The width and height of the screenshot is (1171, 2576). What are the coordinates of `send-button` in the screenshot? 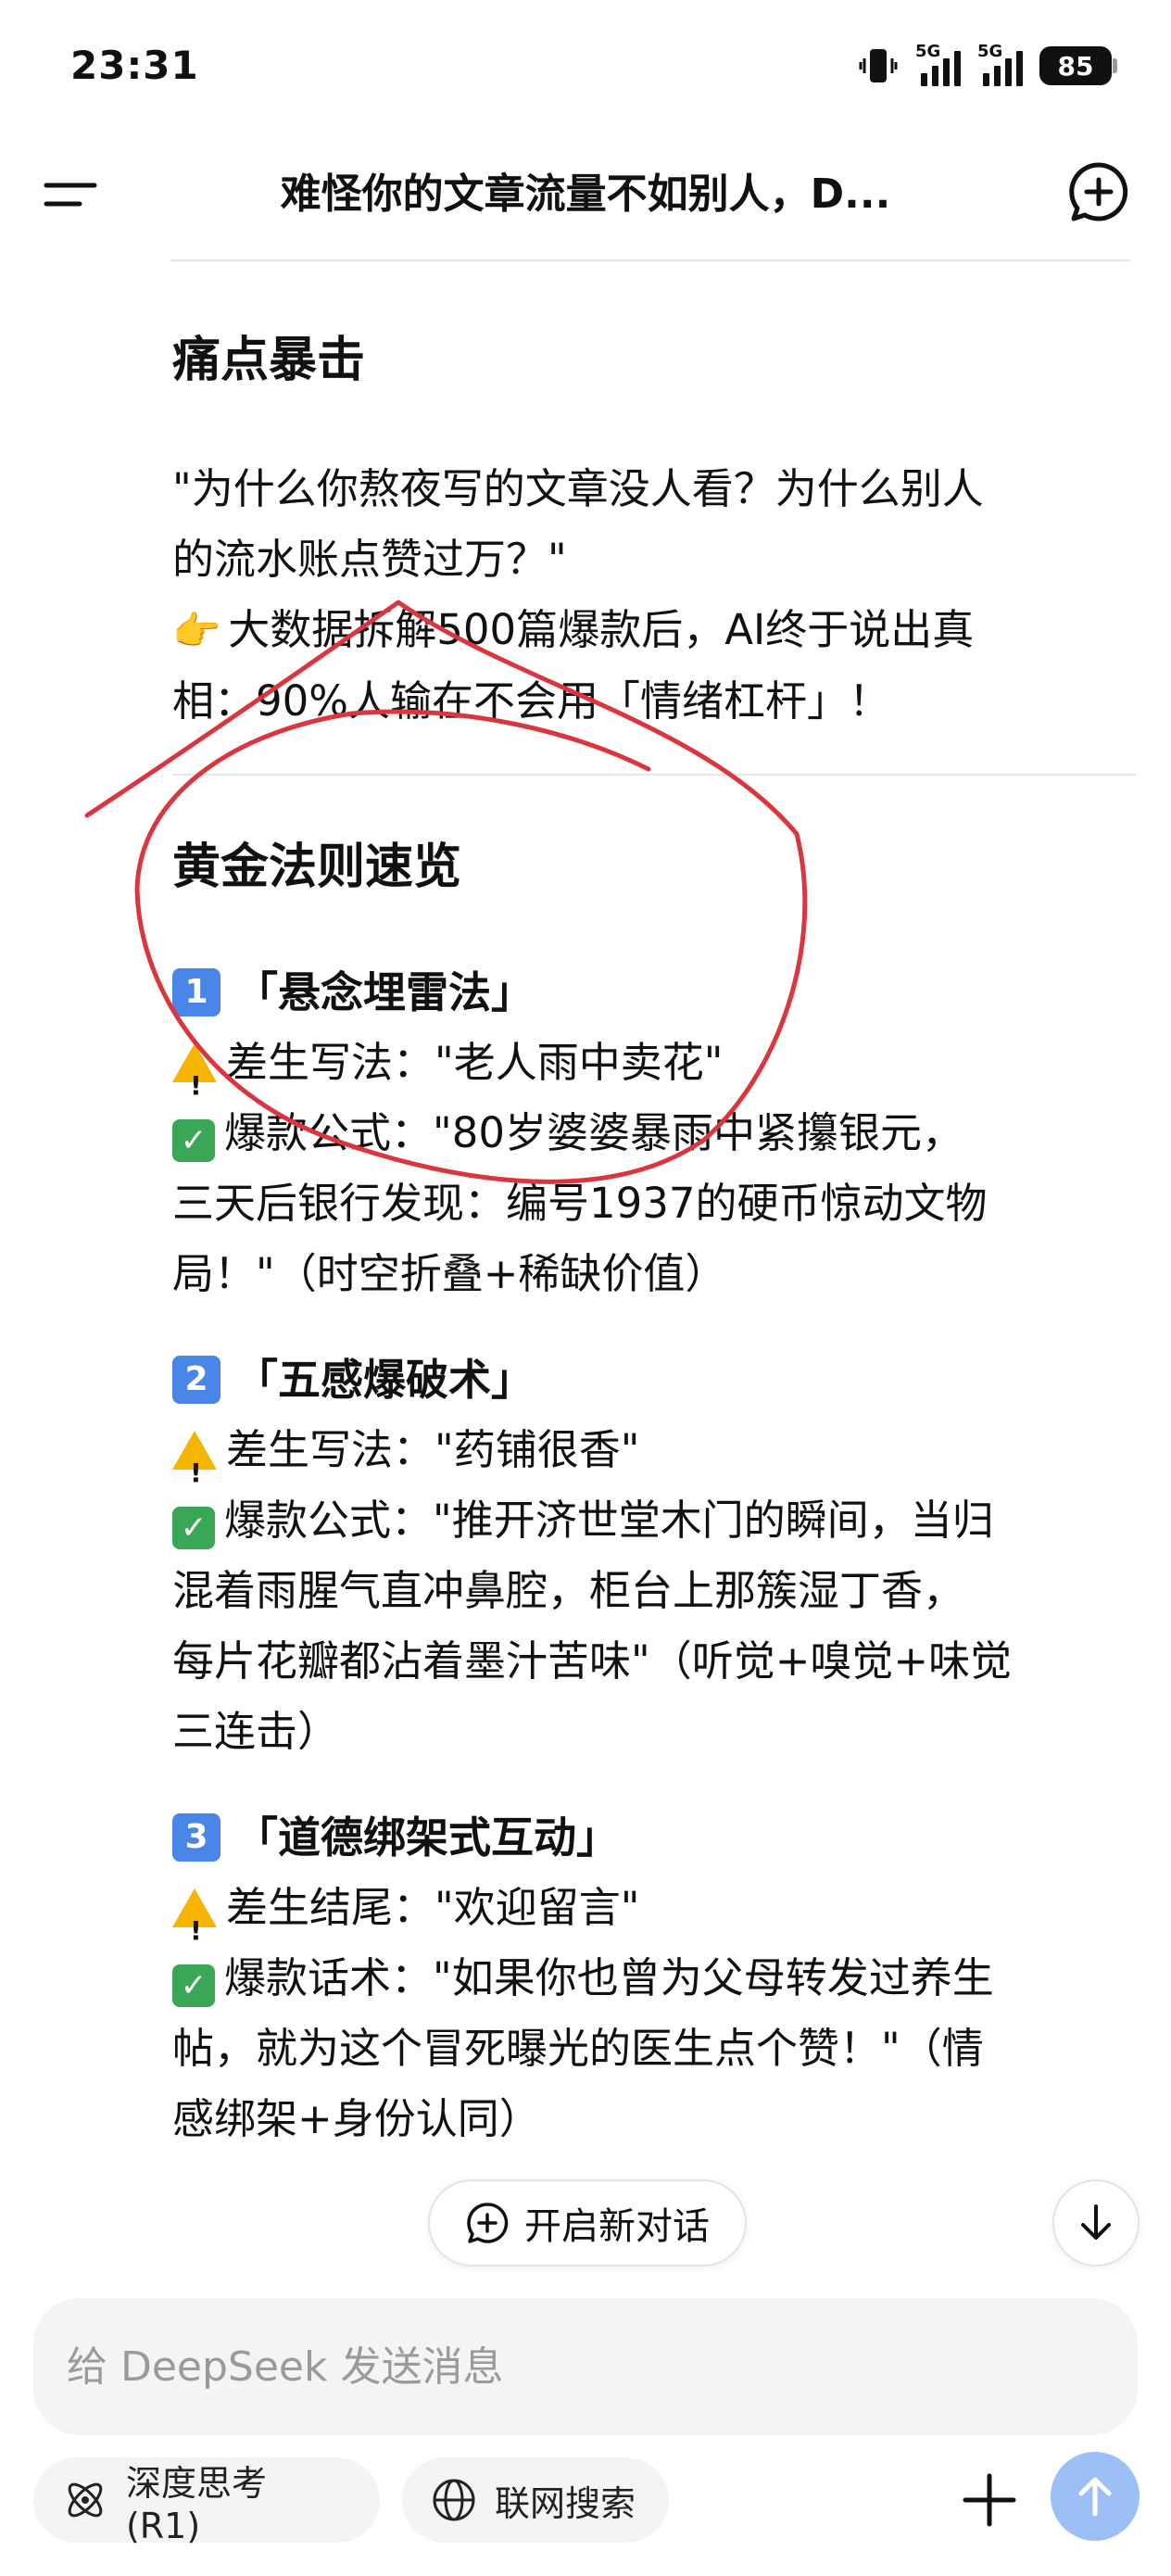 It's located at (1096, 2497).